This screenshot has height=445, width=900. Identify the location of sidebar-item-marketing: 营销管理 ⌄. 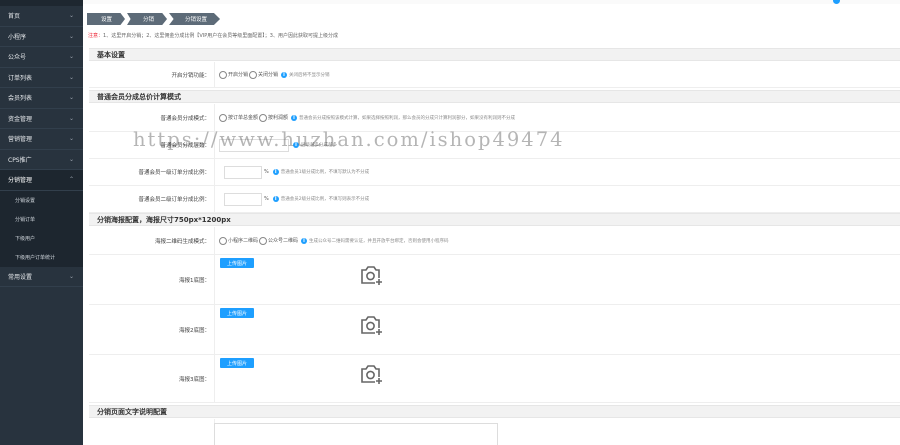
(41, 139).